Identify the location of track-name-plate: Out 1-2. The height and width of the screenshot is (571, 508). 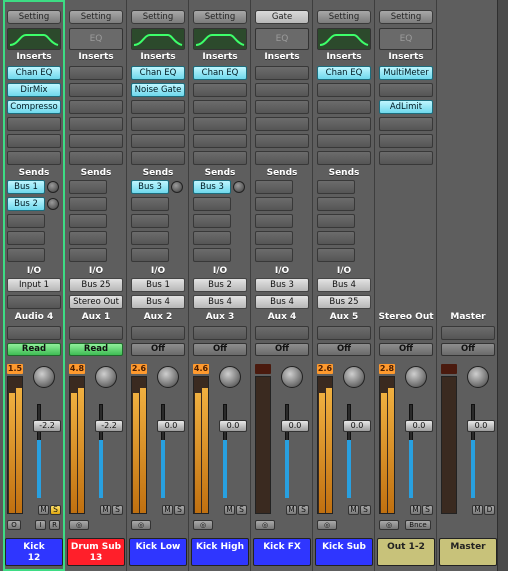
(406, 552).